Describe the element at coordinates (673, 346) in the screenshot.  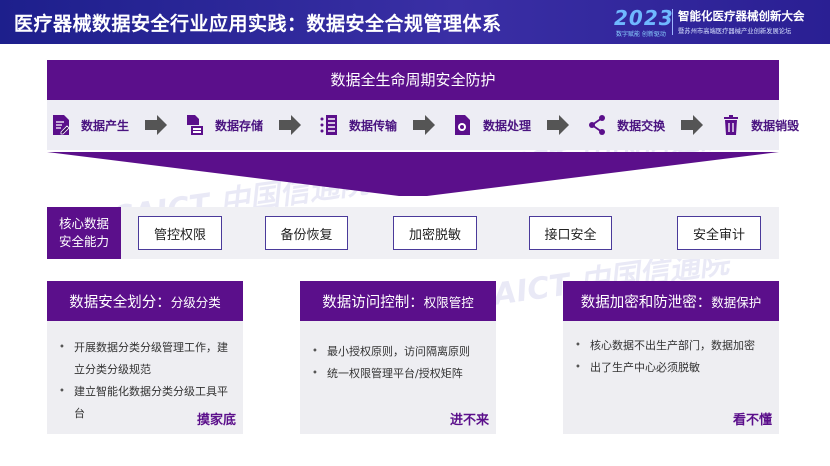
I see `list-item: 核心数据不出生产部门，数据加密` at that location.